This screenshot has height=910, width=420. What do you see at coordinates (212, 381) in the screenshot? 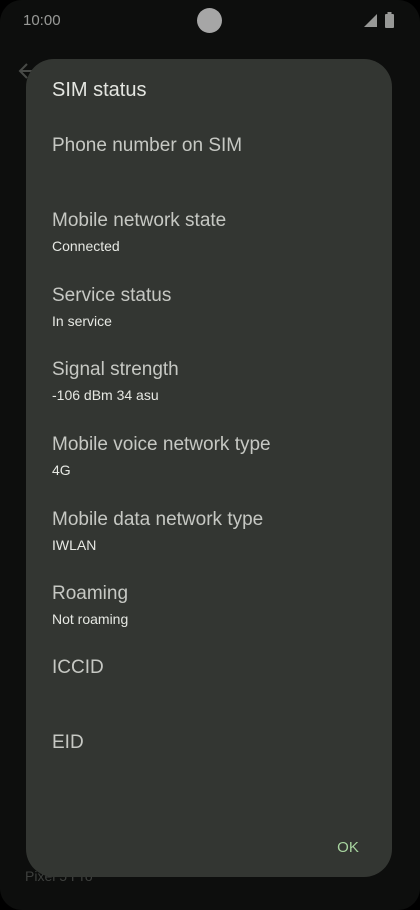
I see `sim-info-row: Signal strength -106 dBm 34 asu` at bounding box center [212, 381].